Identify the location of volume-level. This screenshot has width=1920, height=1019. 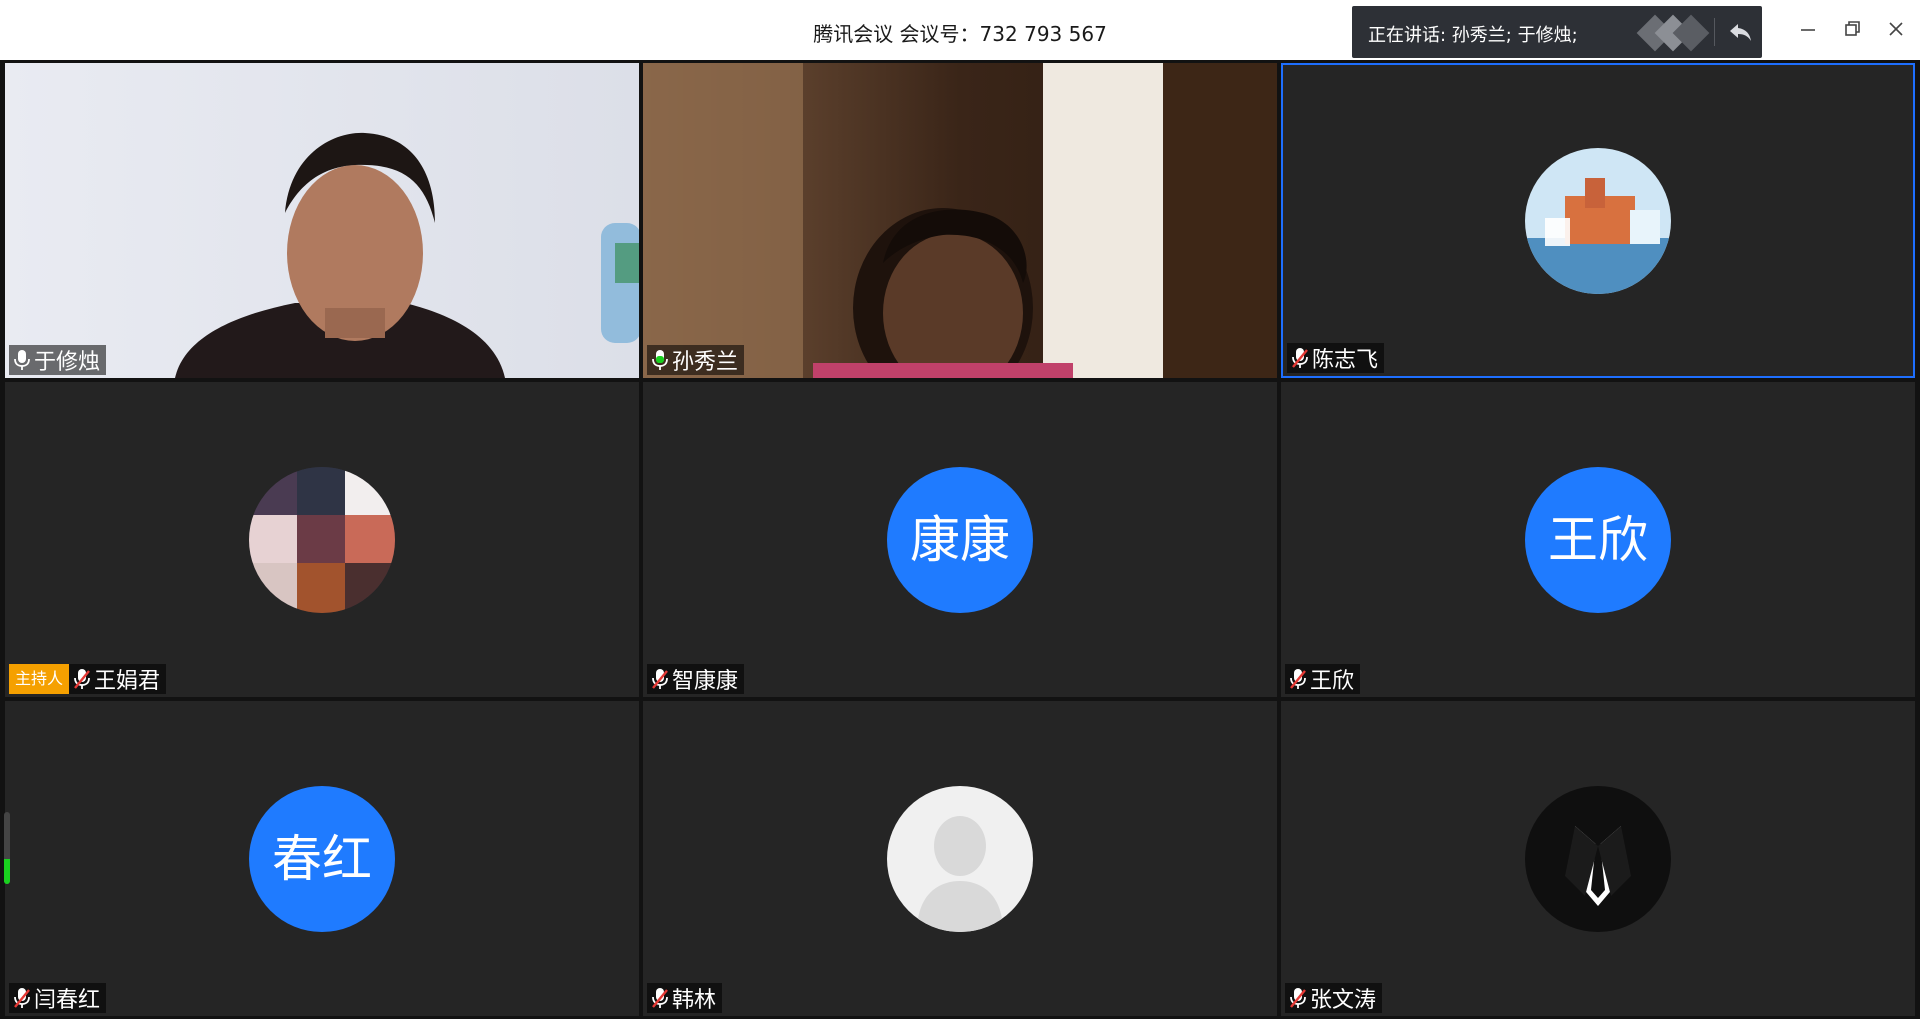
(7, 871).